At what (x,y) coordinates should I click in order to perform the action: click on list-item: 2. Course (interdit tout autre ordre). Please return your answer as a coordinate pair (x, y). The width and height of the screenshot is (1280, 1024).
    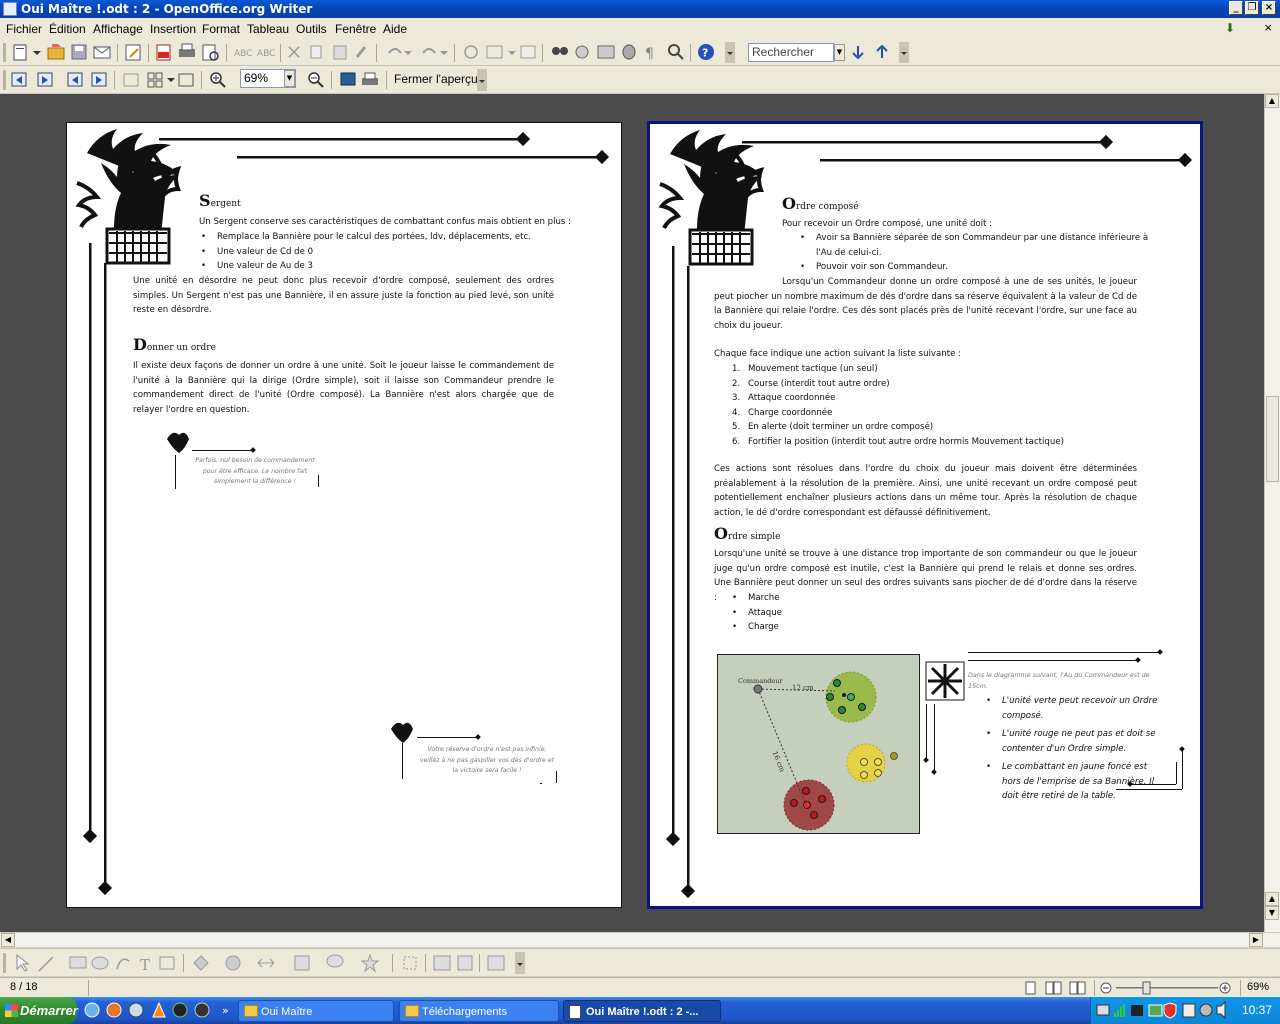
    Looking at the image, I should click on (811, 383).